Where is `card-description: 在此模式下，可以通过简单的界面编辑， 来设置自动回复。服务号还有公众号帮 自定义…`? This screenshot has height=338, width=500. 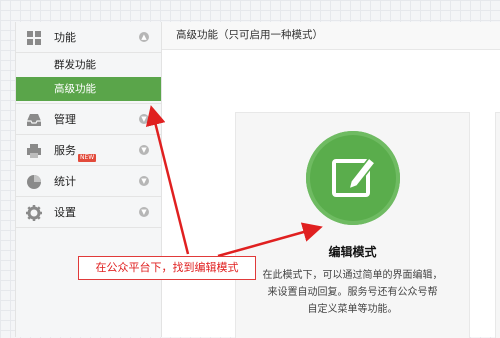 card-description: 在此模式下，可以通过简单的界面编辑， 来设置自动回复。服务号还有公众号帮 自定义… is located at coordinates (352, 292).